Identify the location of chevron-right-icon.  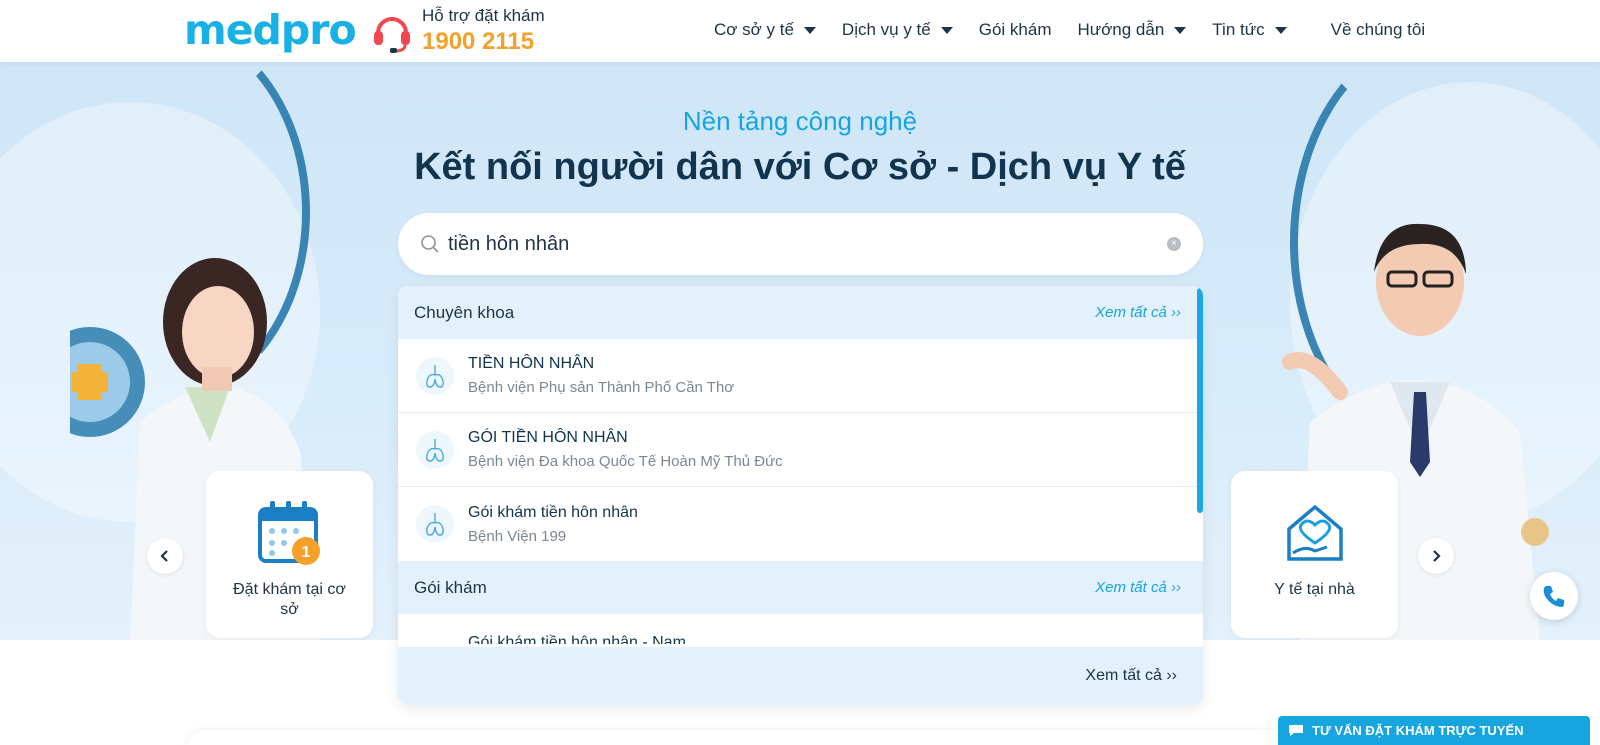
(1437, 556).